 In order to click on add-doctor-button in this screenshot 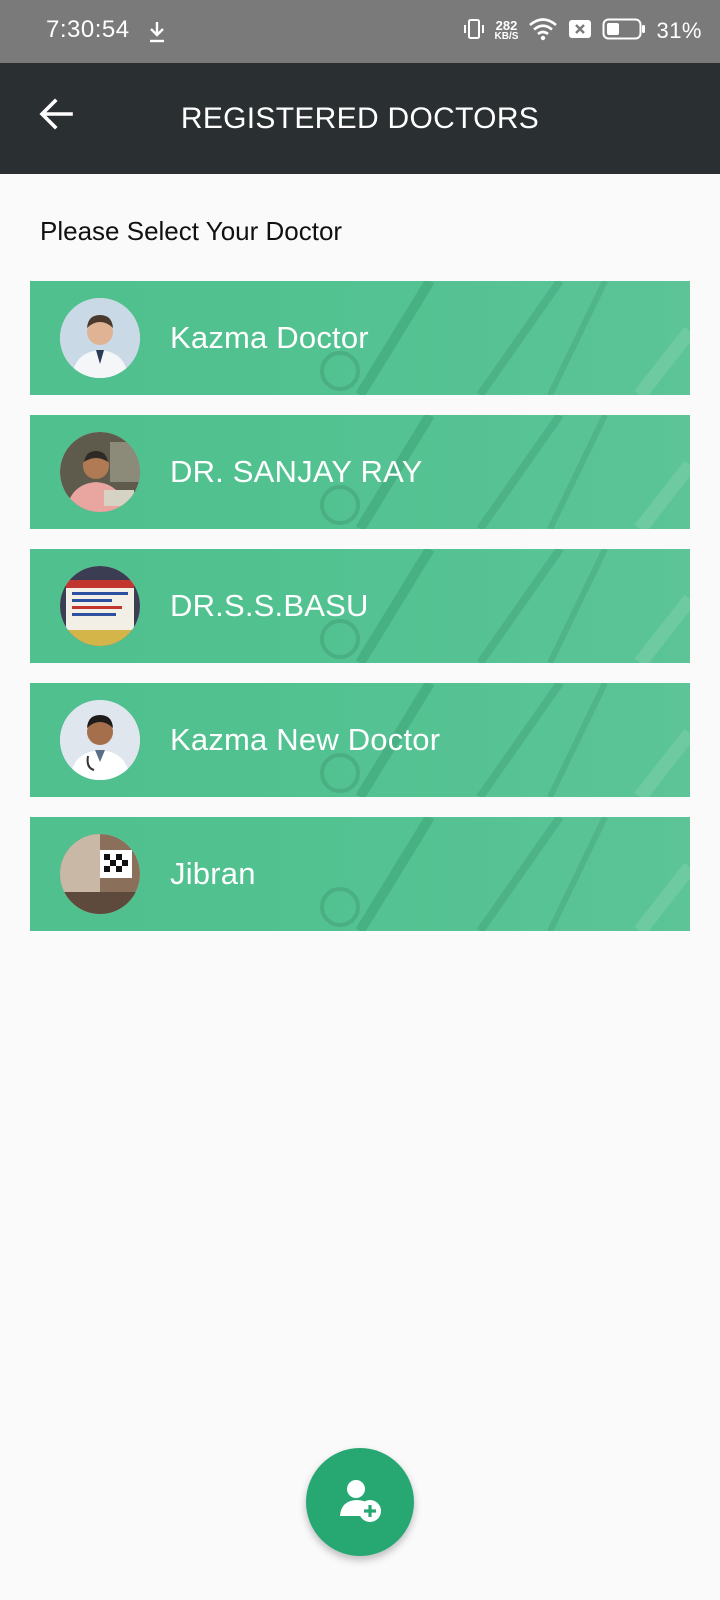, I will do `click(360, 1502)`.